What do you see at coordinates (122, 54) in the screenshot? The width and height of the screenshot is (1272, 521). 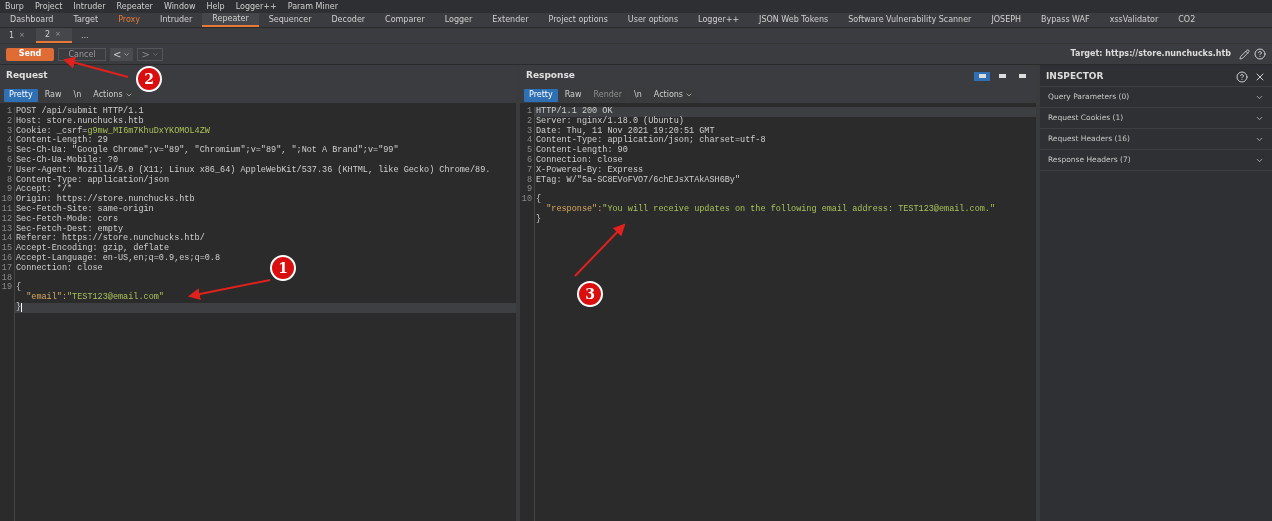 I see `back-button: <` at bounding box center [122, 54].